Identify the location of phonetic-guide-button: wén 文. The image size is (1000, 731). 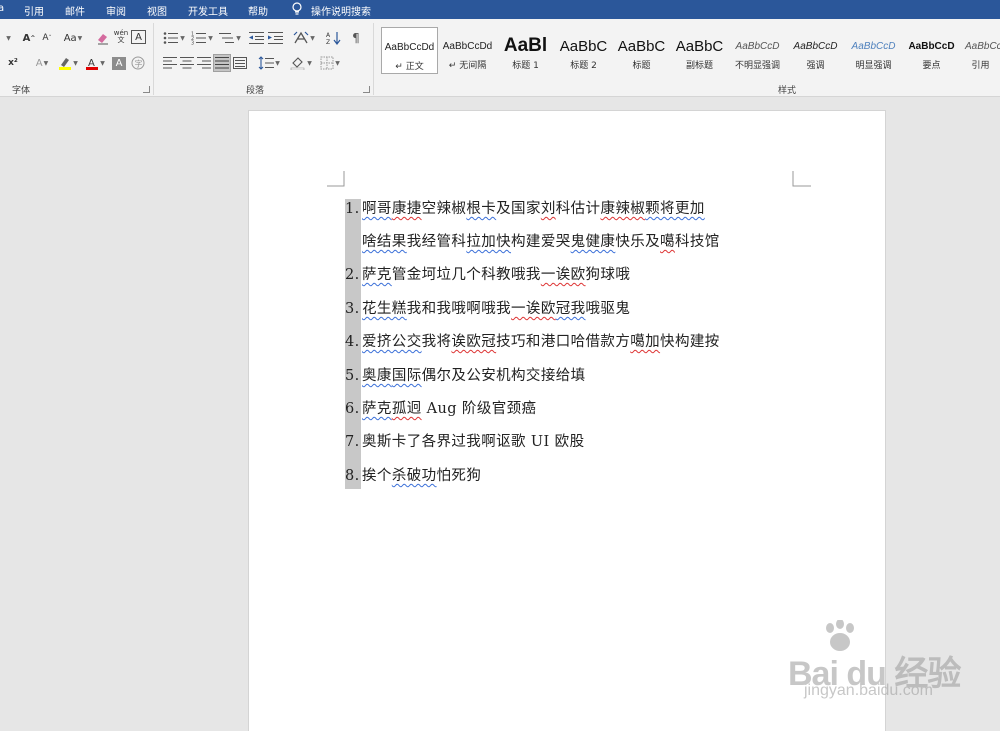
(121, 37).